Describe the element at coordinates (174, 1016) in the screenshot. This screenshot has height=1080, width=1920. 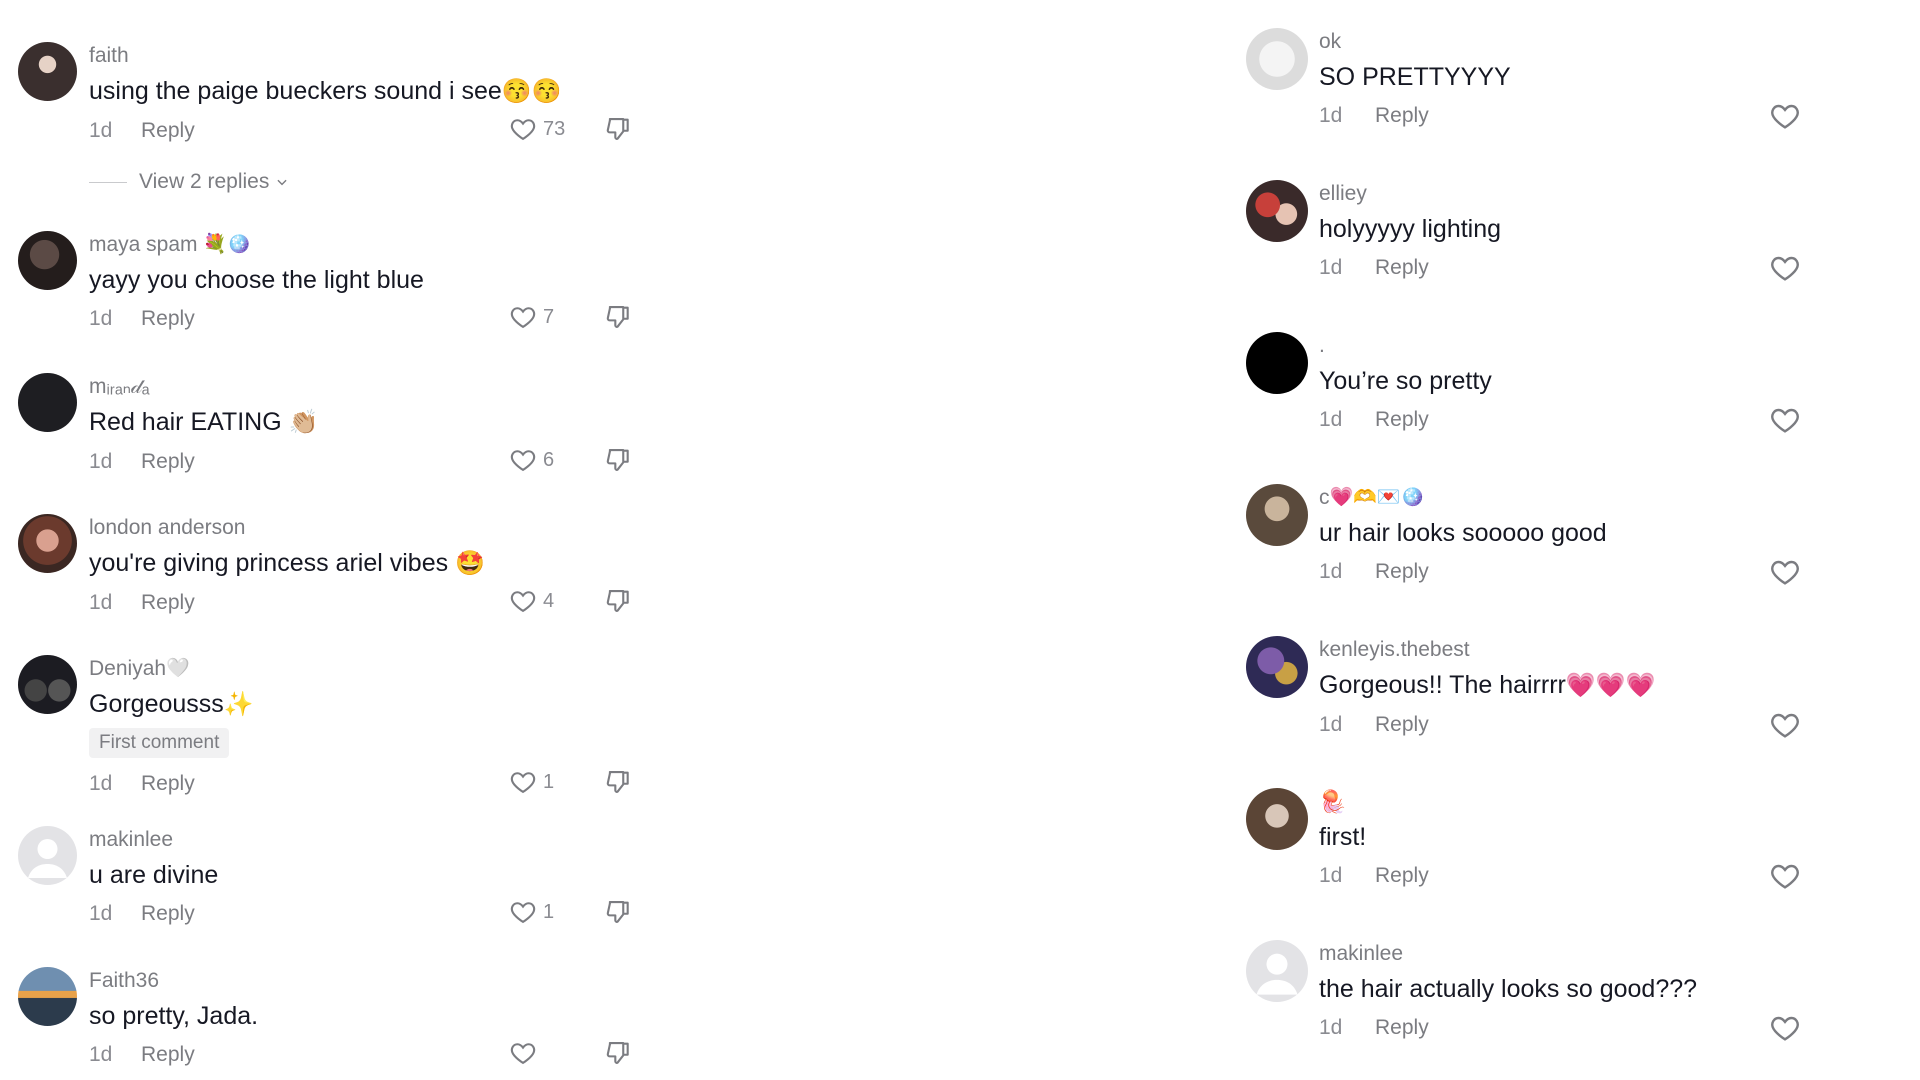
I see `comment-text: so pretty, Jada.` at that location.